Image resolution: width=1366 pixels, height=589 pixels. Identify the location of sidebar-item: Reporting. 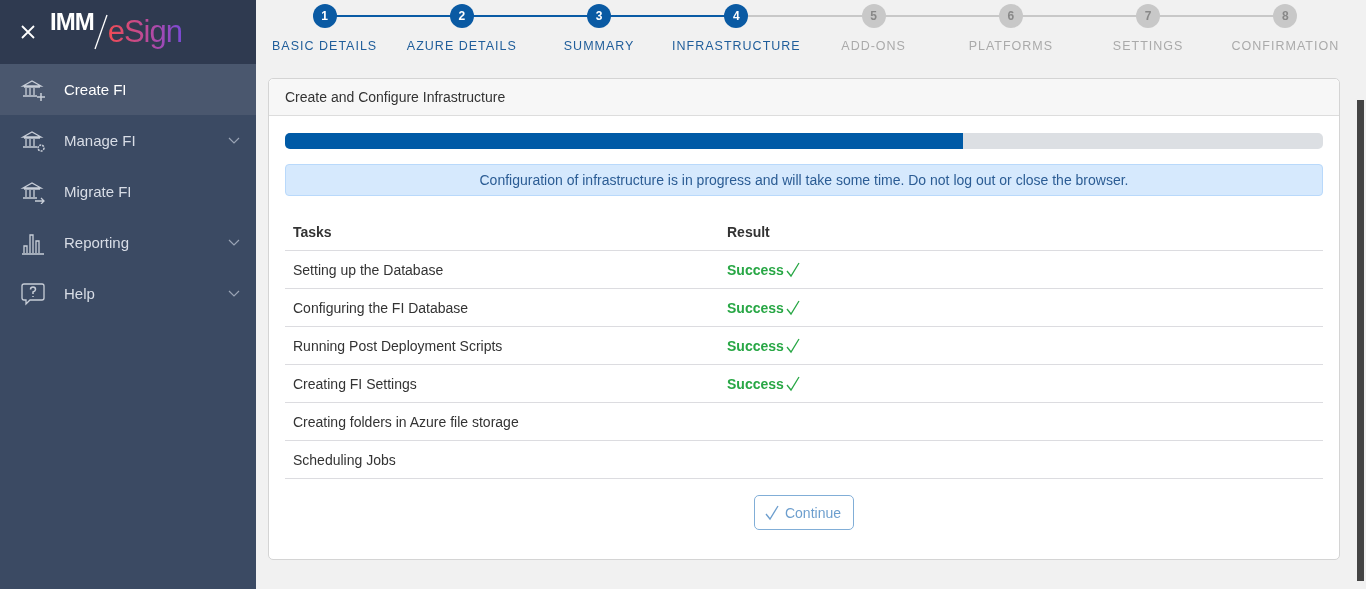
(128, 242).